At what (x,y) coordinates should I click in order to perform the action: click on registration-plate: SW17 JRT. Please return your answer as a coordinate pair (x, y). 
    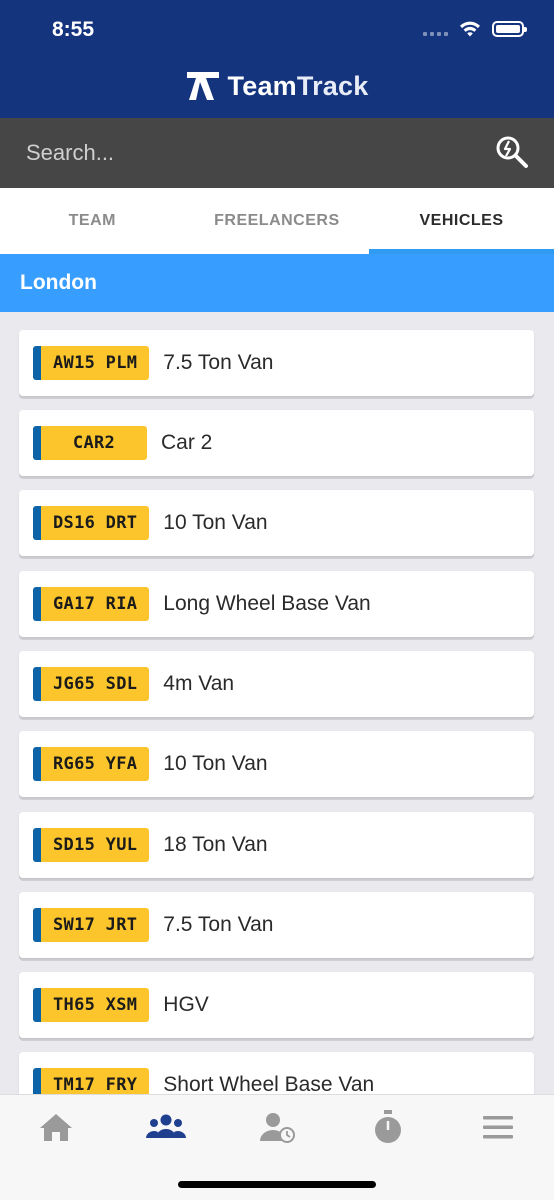
    Looking at the image, I should click on (91, 925).